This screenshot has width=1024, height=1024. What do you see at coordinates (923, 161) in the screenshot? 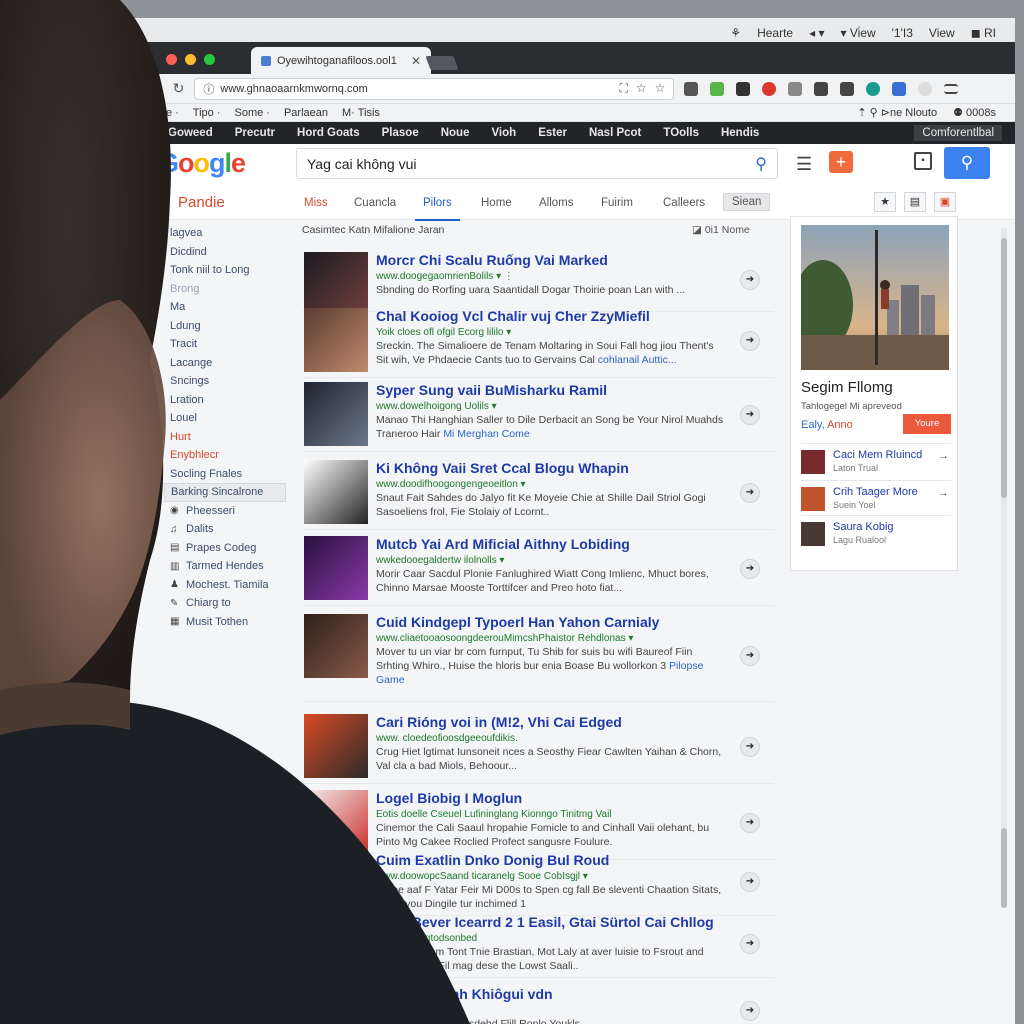
I see `account-icon: ▪` at bounding box center [923, 161].